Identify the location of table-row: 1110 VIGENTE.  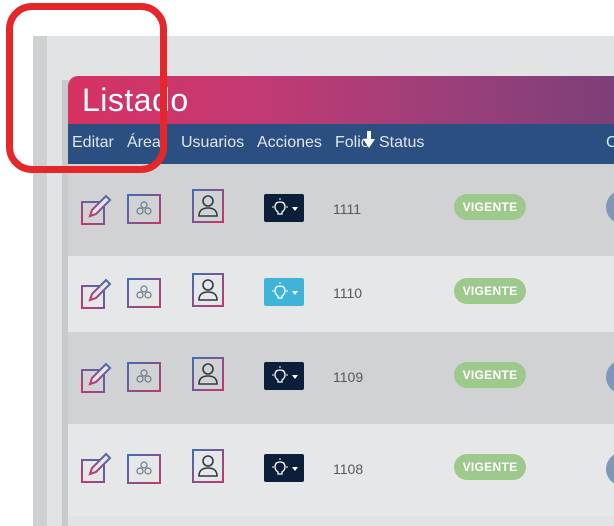
(341, 294).